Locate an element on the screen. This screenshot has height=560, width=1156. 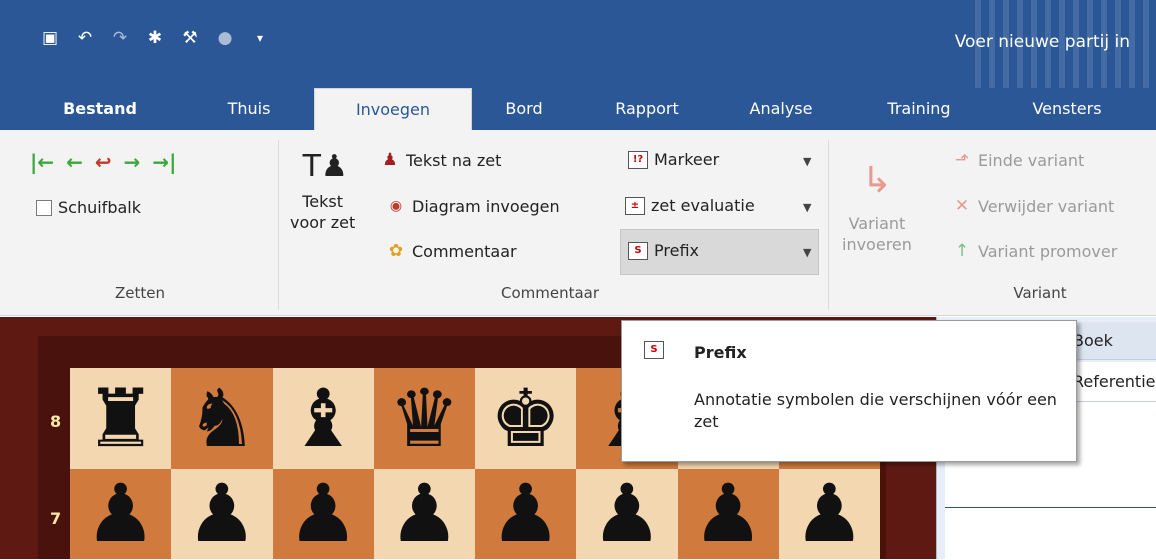
tab-vensters: Vensters is located at coordinates (1067, 109).